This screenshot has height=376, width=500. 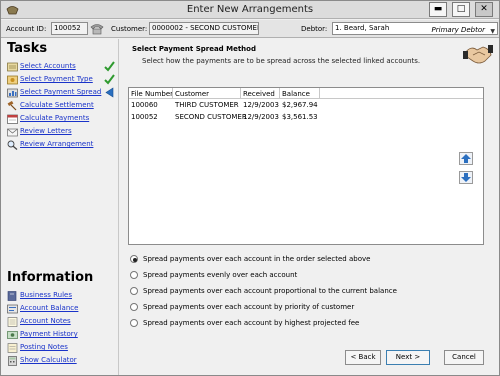 I want to click on cancel-button: Cancel, so click(x=464, y=357).